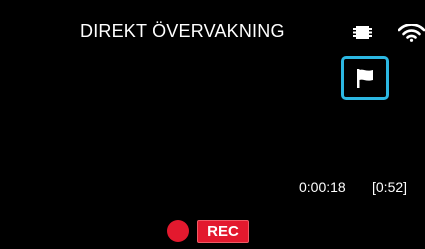 The width and height of the screenshot is (425, 249). Describe the element at coordinates (411, 33) in the screenshot. I see `wifi-icon` at that location.